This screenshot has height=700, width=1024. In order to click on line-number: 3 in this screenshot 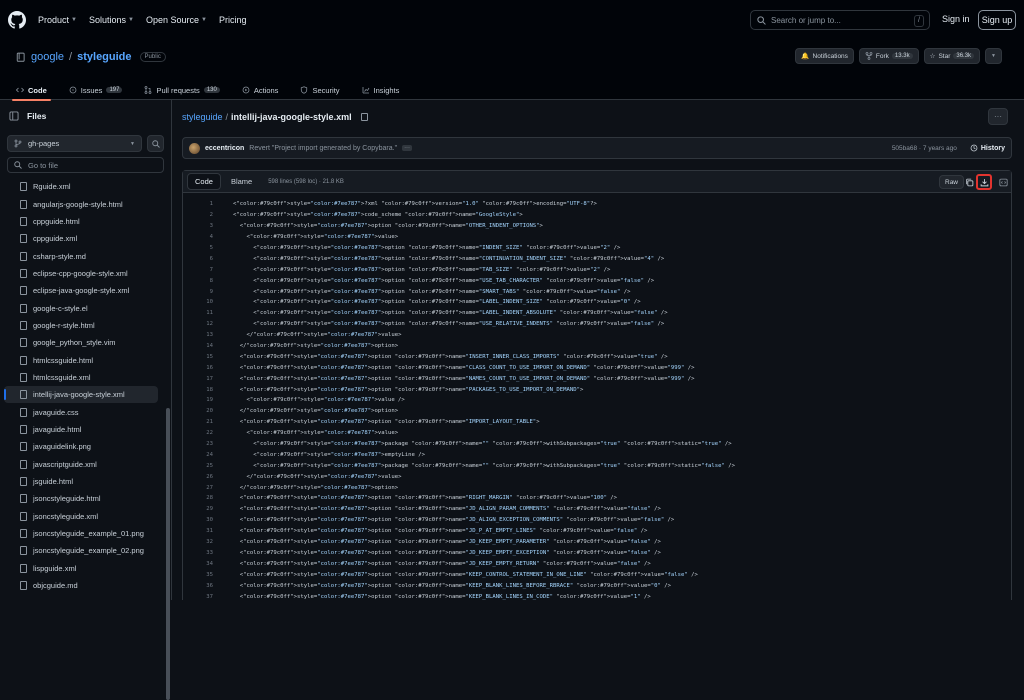, I will do `click(198, 226)`.